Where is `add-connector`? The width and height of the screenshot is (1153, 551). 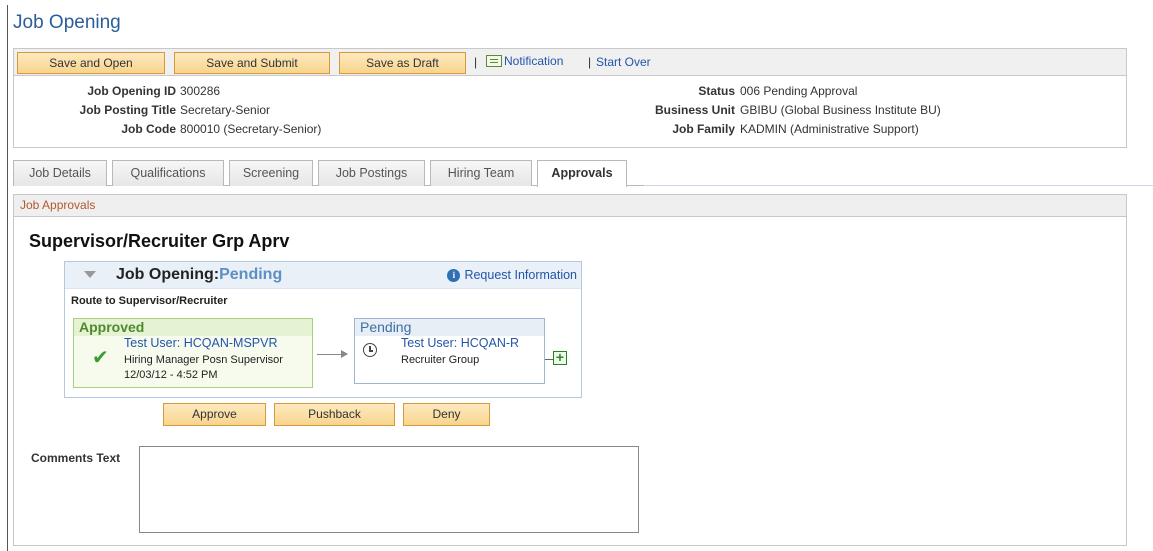 add-connector is located at coordinates (549, 359).